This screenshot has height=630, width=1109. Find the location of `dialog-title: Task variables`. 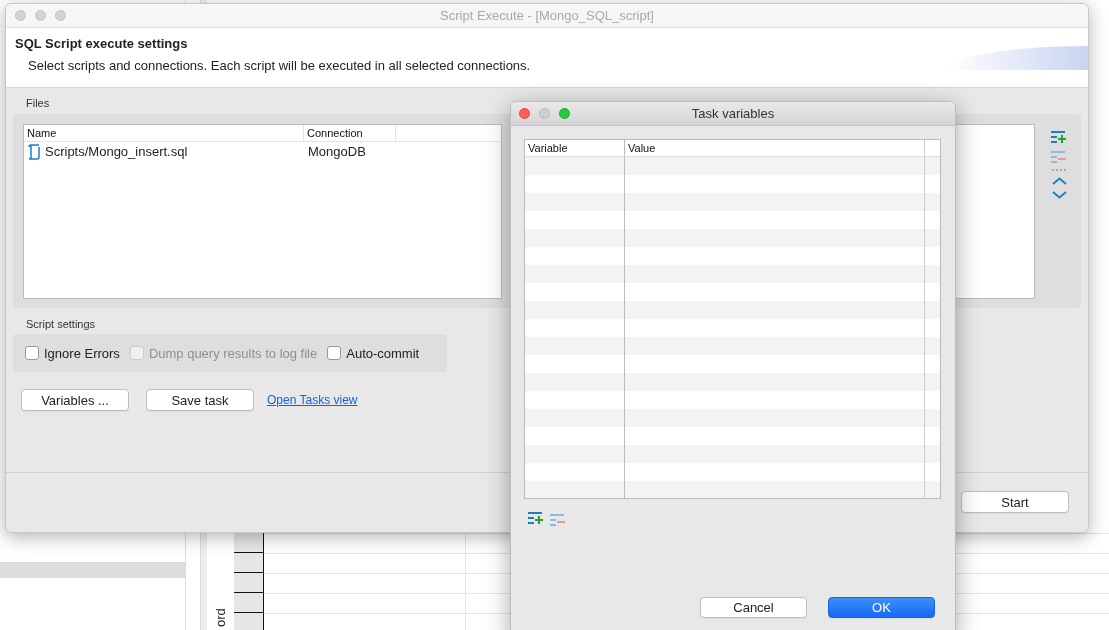

dialog-title: Task variables is located at coordinates (733, 113).